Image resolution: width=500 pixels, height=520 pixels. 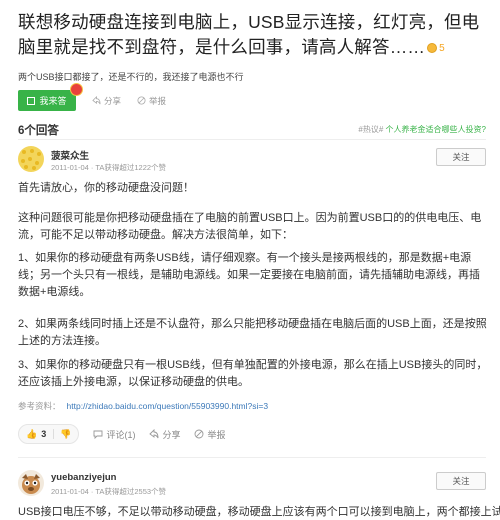 What do you see at coordinates (83, 477) in the screenshot?
I see `author-name: yuebanziyejun` at bounding box center [83, 477].